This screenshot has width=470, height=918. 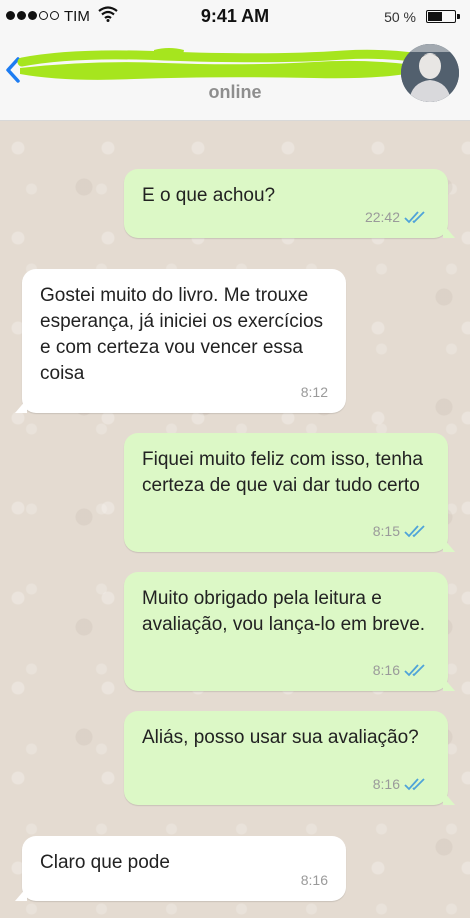 I want to click on incoming-message: Claro que pode 8:16, so click(x=180, y=868).